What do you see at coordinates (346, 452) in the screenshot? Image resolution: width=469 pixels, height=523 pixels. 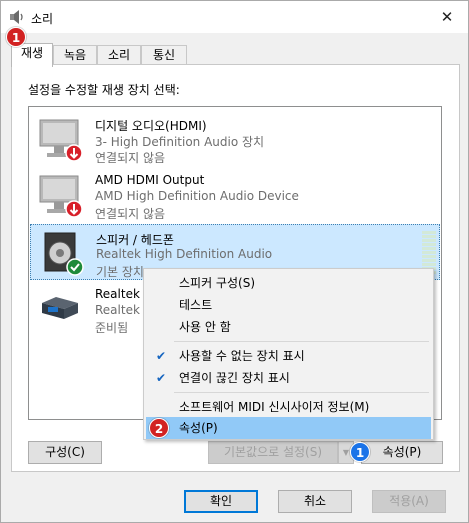 I see `chevron-down-icon: ▼` at bounding box center [346, 452].